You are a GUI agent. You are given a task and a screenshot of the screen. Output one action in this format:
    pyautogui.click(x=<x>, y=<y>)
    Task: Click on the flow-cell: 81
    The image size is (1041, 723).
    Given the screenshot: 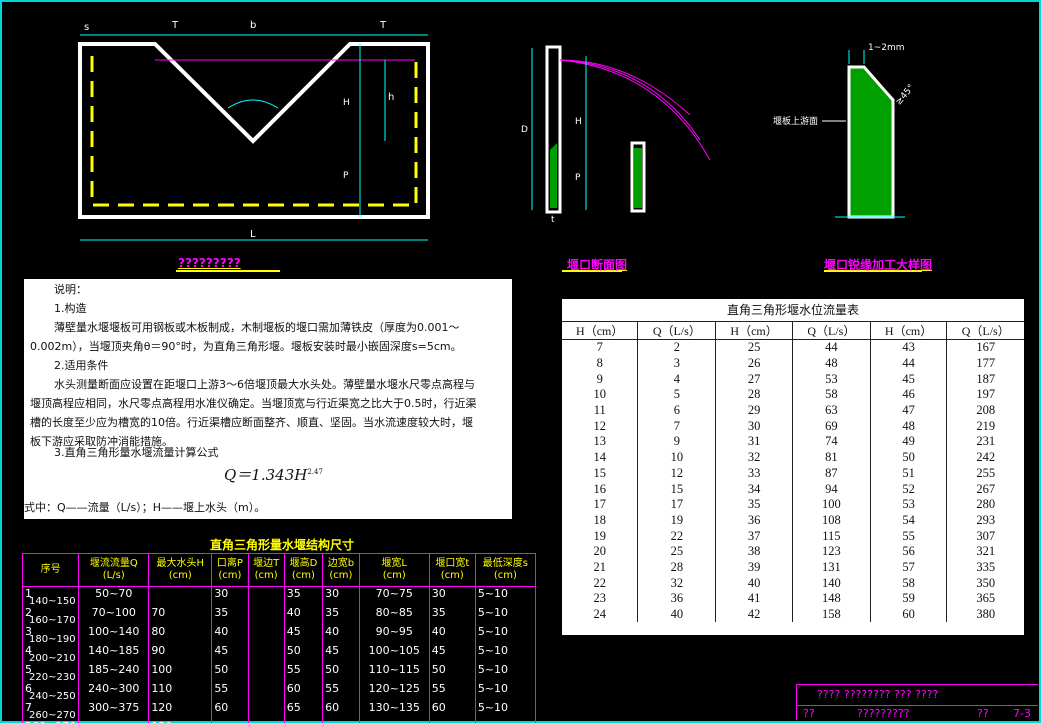 What is the action you would take?
    pyautogui.click(x=831, y=457)
    